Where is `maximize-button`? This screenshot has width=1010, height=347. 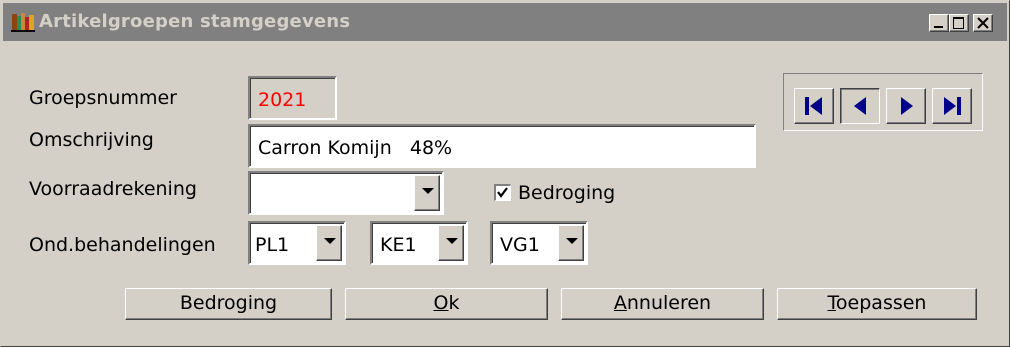
maximize-button is located at coordinates (959, 23).